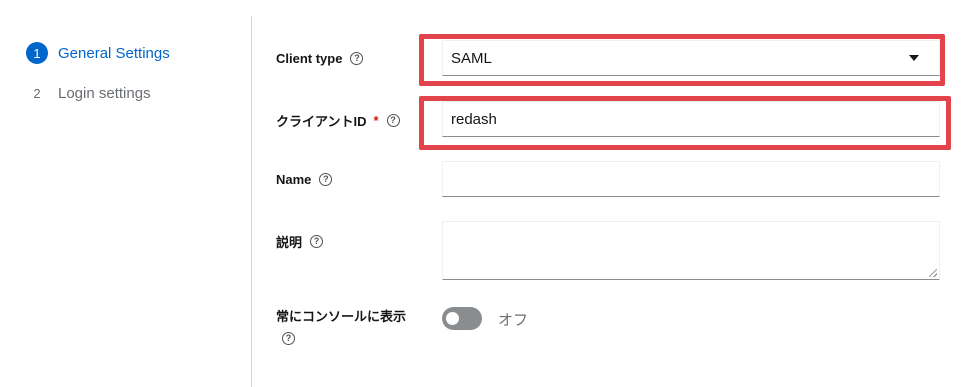 The width and height of the screenshot is (964, 387). What do you see at coordinates (321, 121) in the screenshot?
I see `client-id-label: クライアントID` at bounding box center [321, 121].